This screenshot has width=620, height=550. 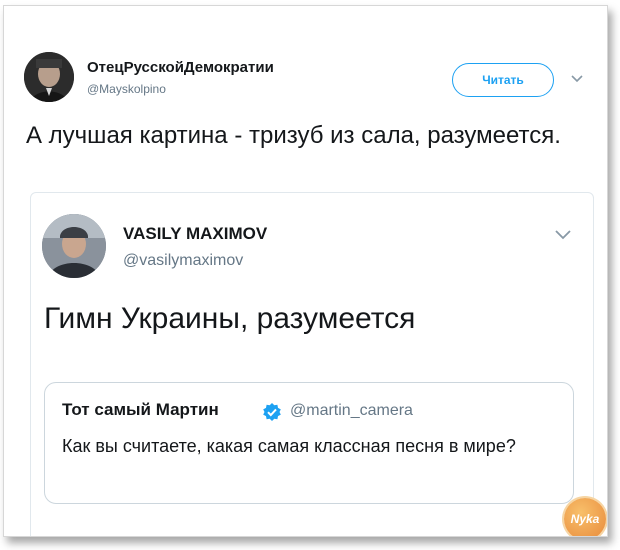 What do you see at coordinates (49, 77) in the screenshot?
I see `author-avatar` at bounding box center [49, 77].